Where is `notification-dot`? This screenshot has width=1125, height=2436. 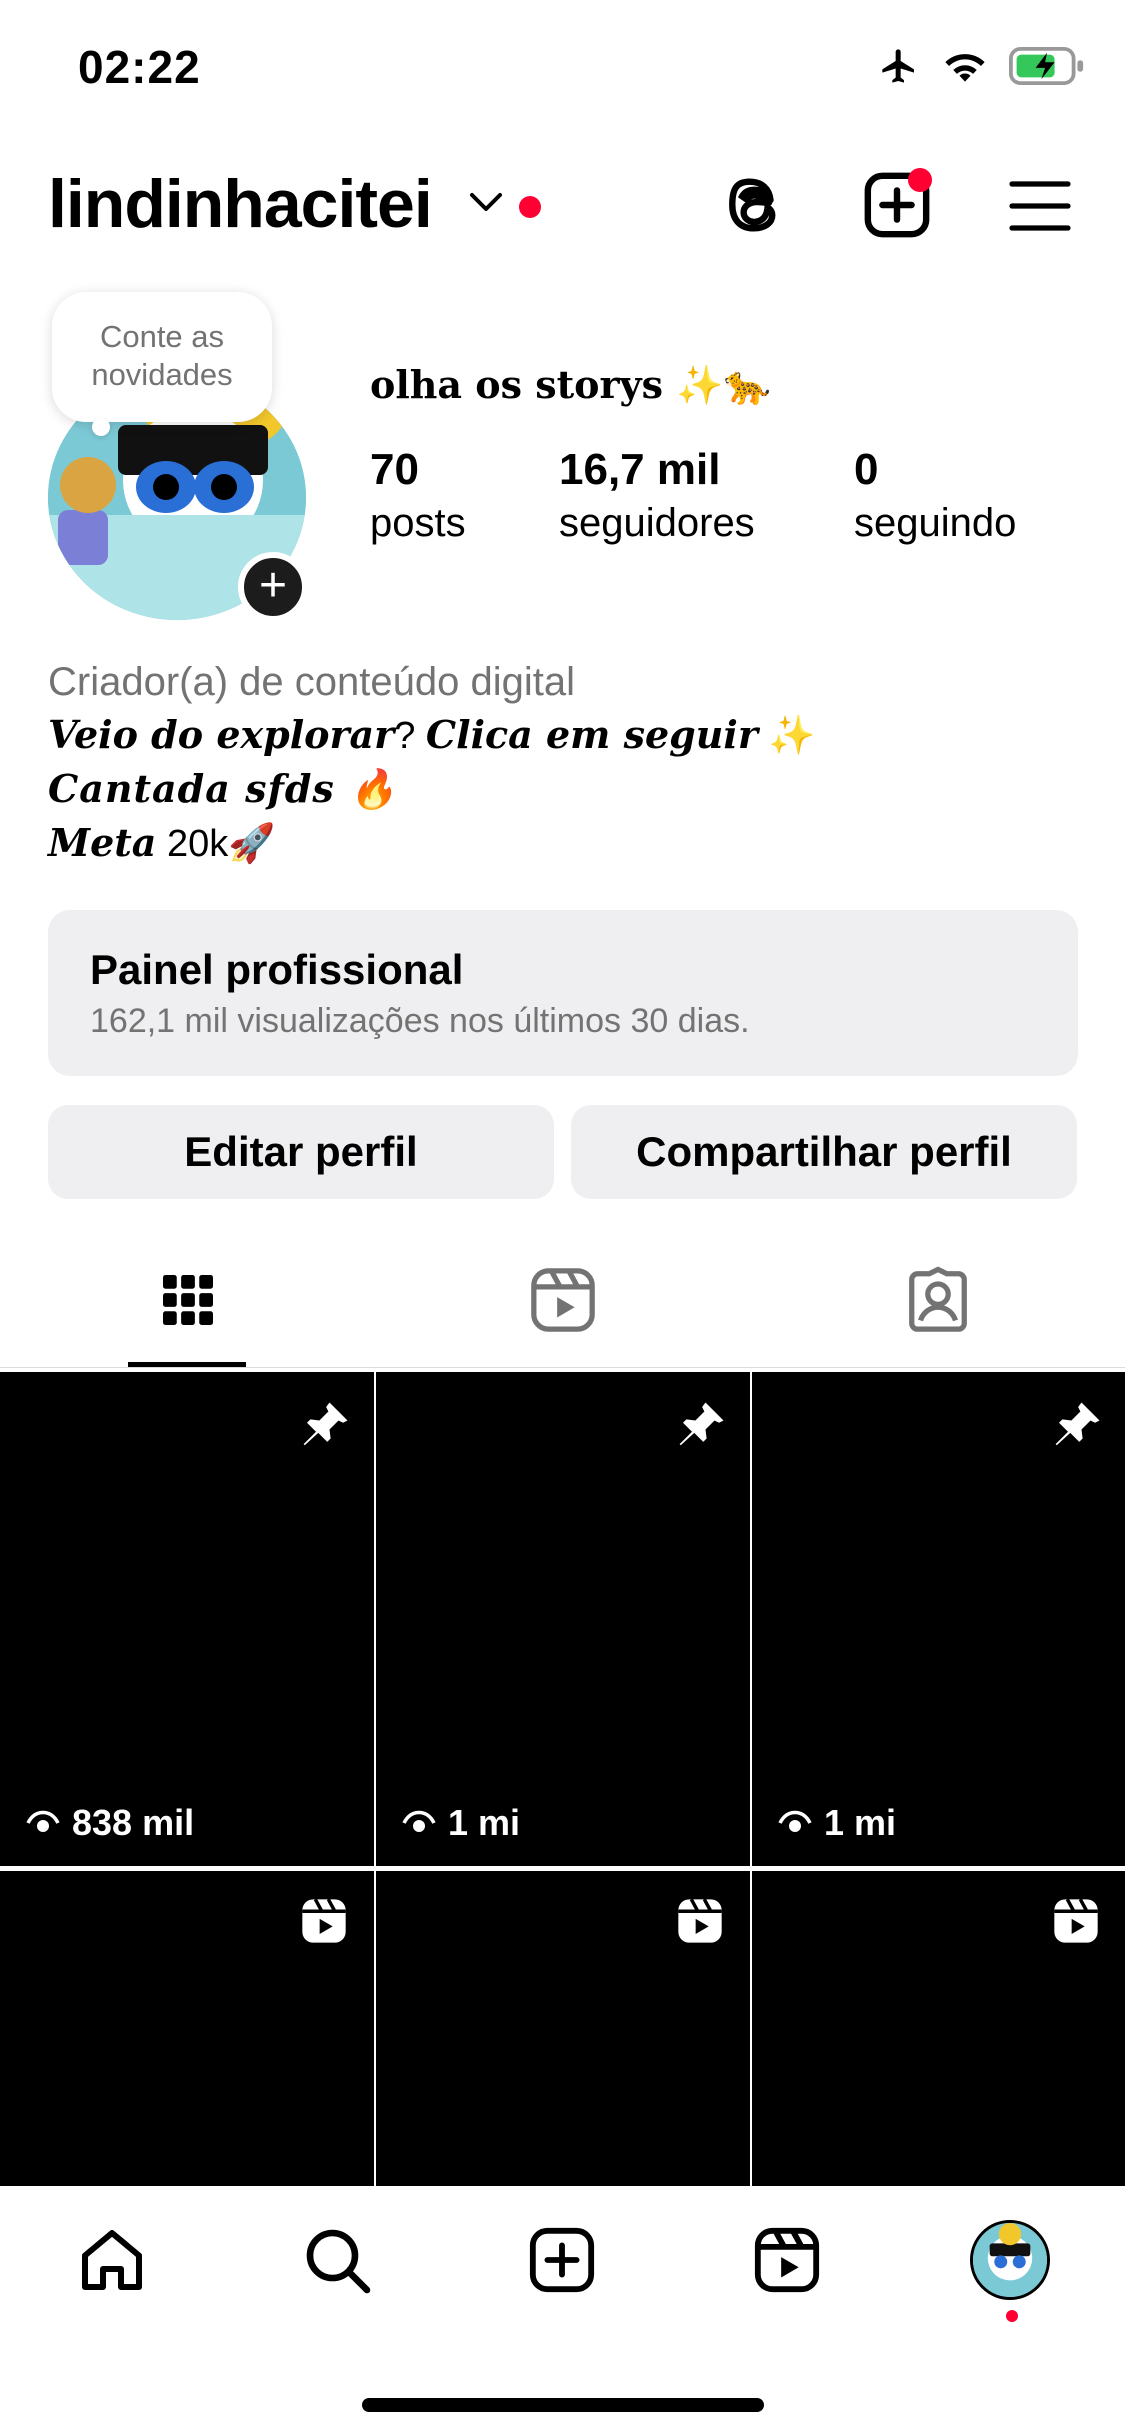 notification-dot is located at coordinates (530, 207).